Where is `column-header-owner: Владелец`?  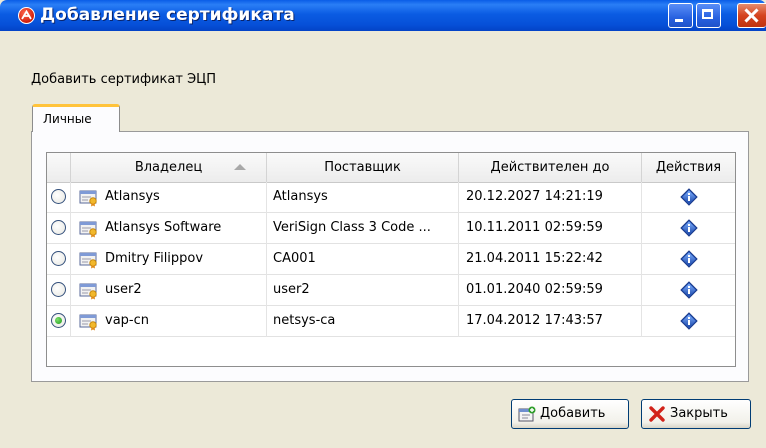
column-header-owner: Владелец is located at coordinates (169, 167).